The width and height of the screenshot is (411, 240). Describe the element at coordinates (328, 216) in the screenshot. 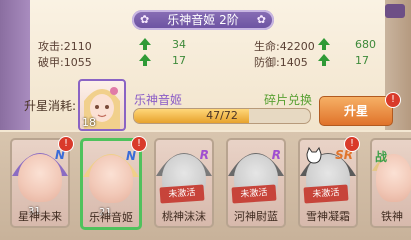

I see `card-name: 雪神凝霜` at that location.